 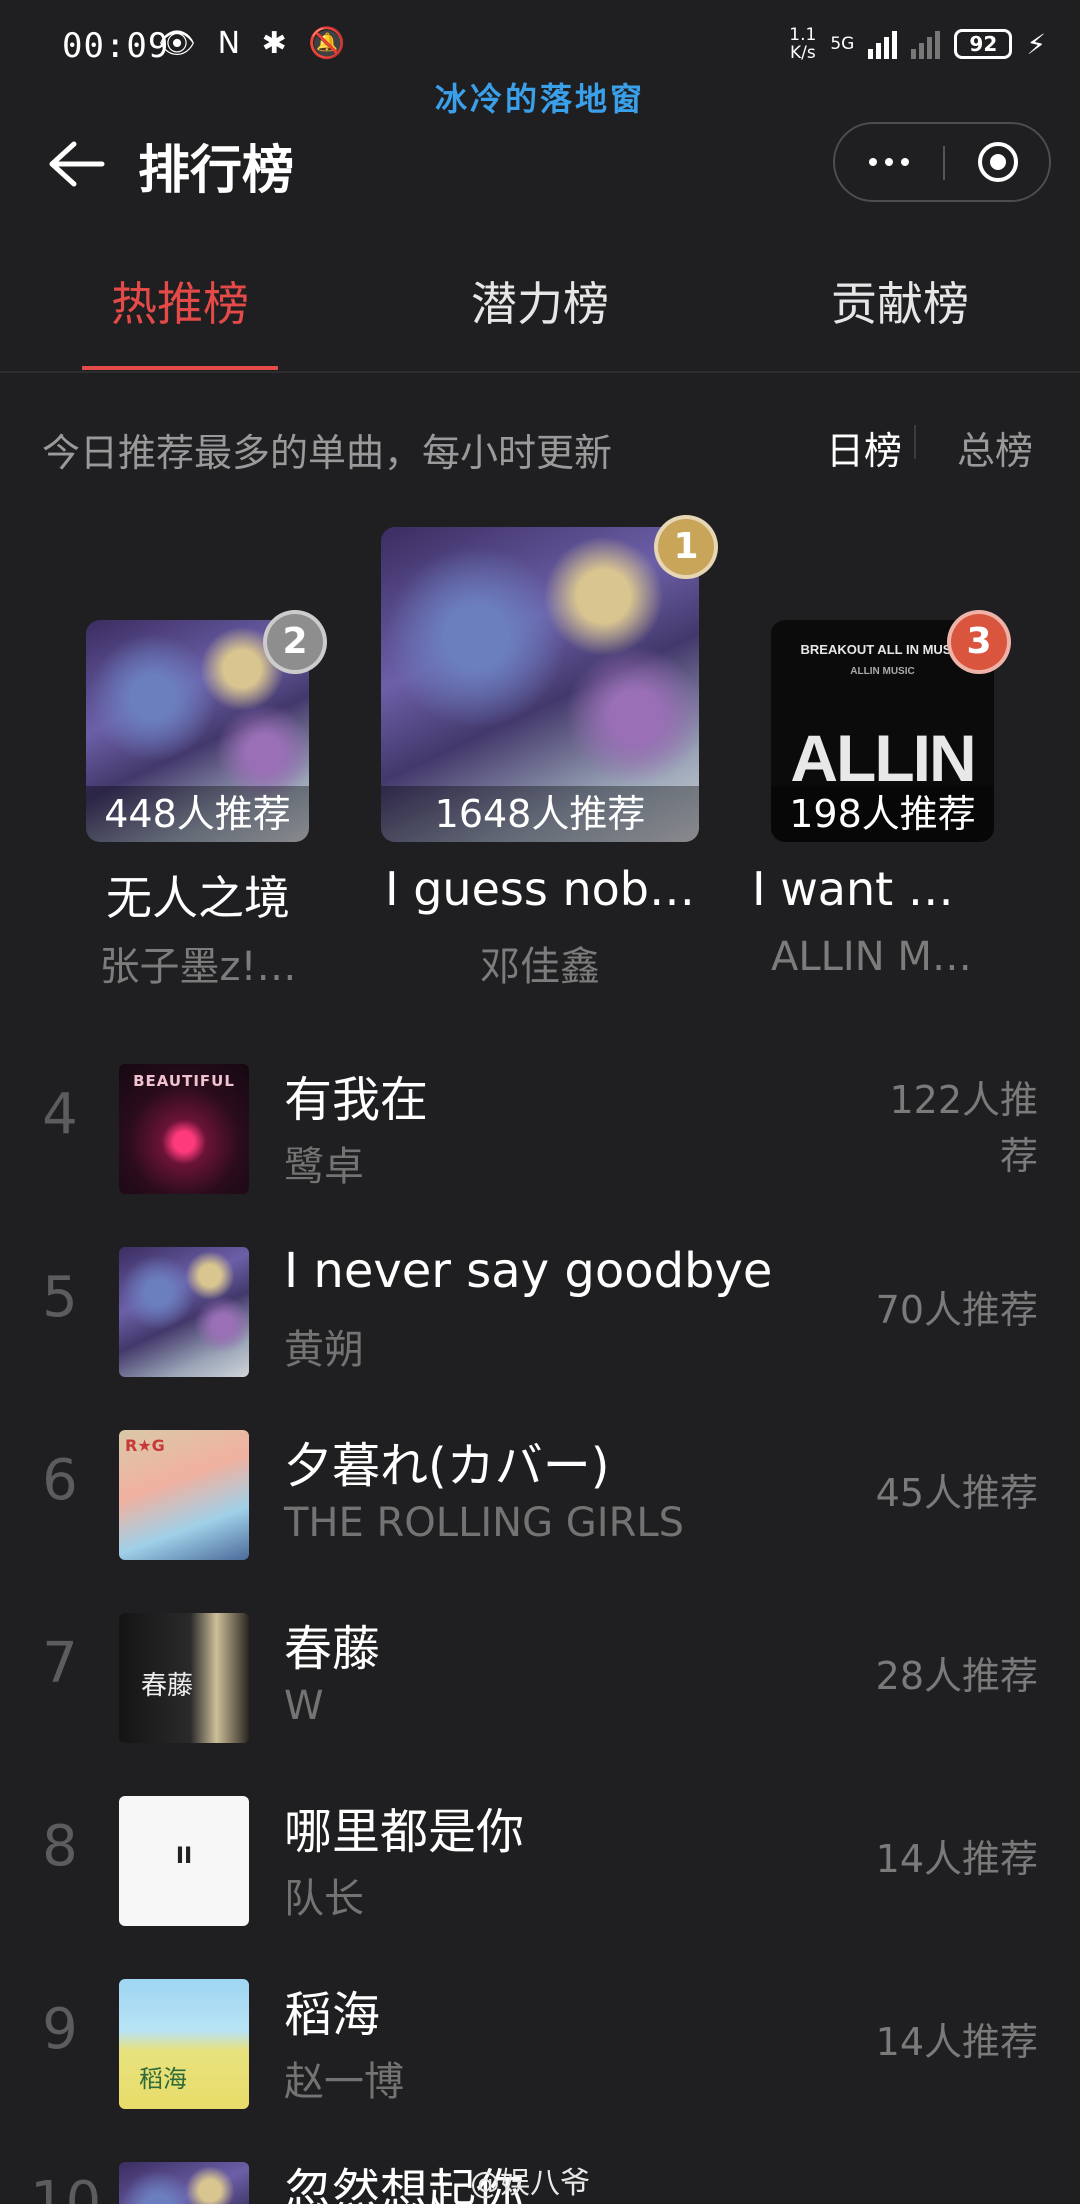 I want to click on signal-icon, so click(x=883, y=44).